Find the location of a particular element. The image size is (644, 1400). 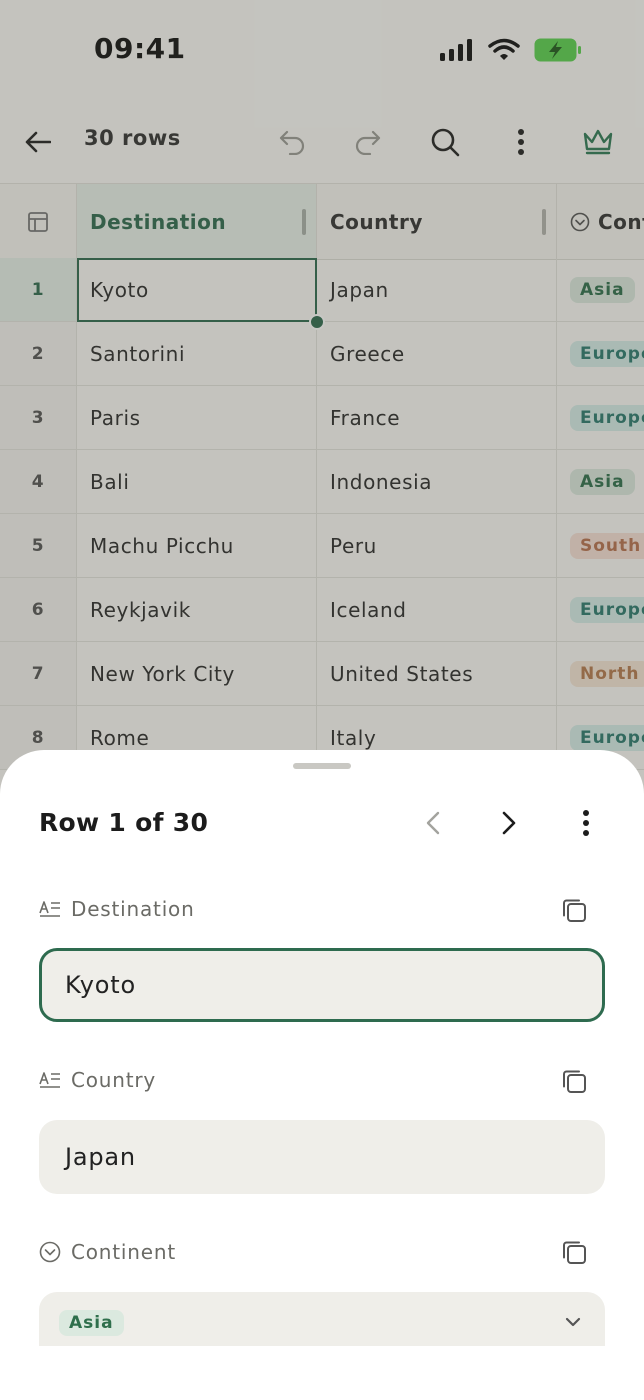

field-label-text: Continent is located at coordinates (123, 1252).